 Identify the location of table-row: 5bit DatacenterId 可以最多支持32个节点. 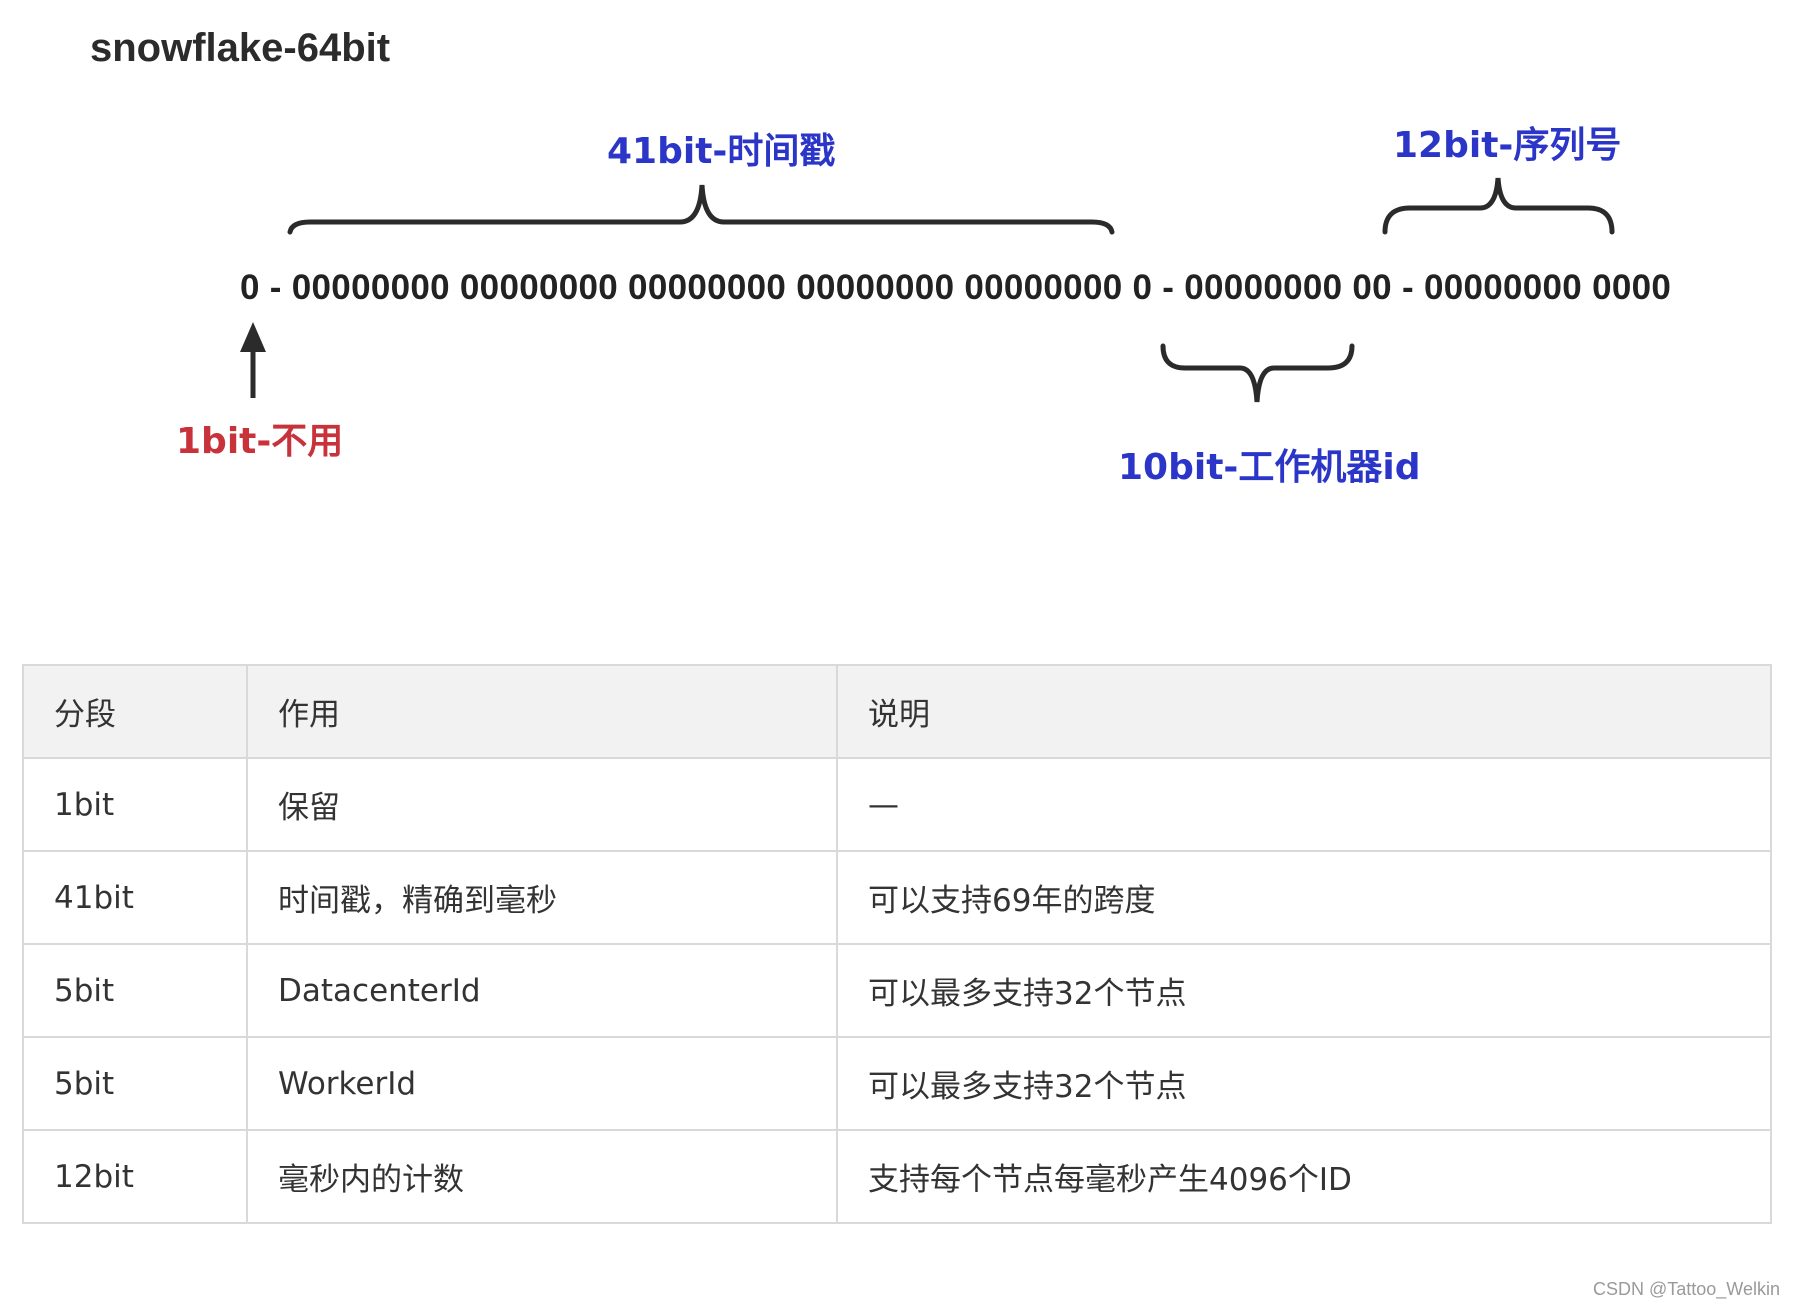
(897, 990).